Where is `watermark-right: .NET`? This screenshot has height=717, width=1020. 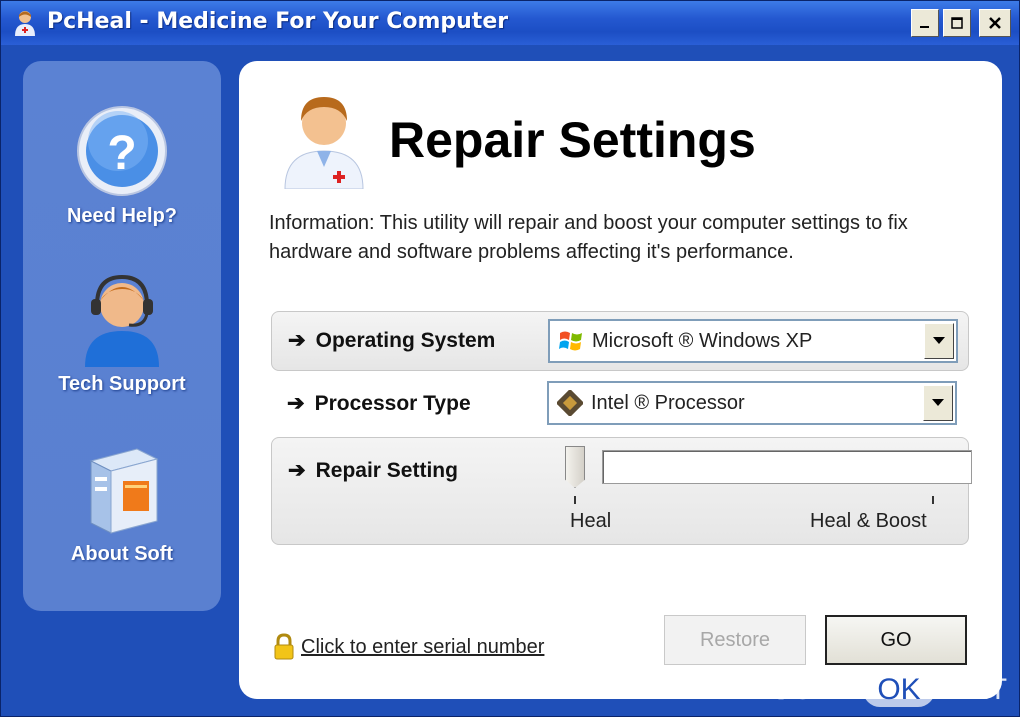 watermark-right: .NET is located at coordinates (973, 689).